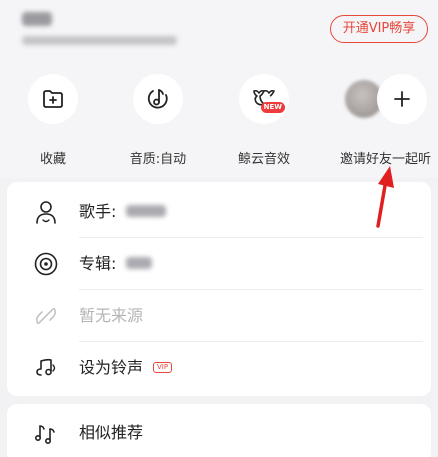  I want to click on new-badge: NEW, so click(272, 107).